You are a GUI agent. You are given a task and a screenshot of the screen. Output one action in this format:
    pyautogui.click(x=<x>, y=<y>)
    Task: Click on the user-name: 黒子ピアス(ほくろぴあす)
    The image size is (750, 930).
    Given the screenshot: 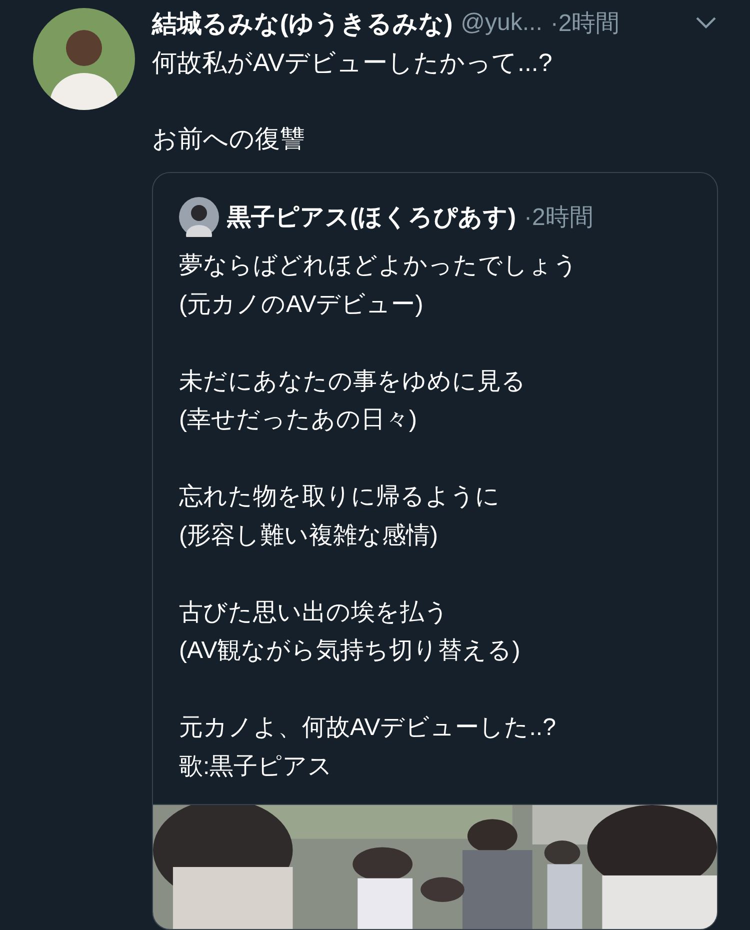 What is the action you would take?
    pyautogui.click(x=371, y=217)
    